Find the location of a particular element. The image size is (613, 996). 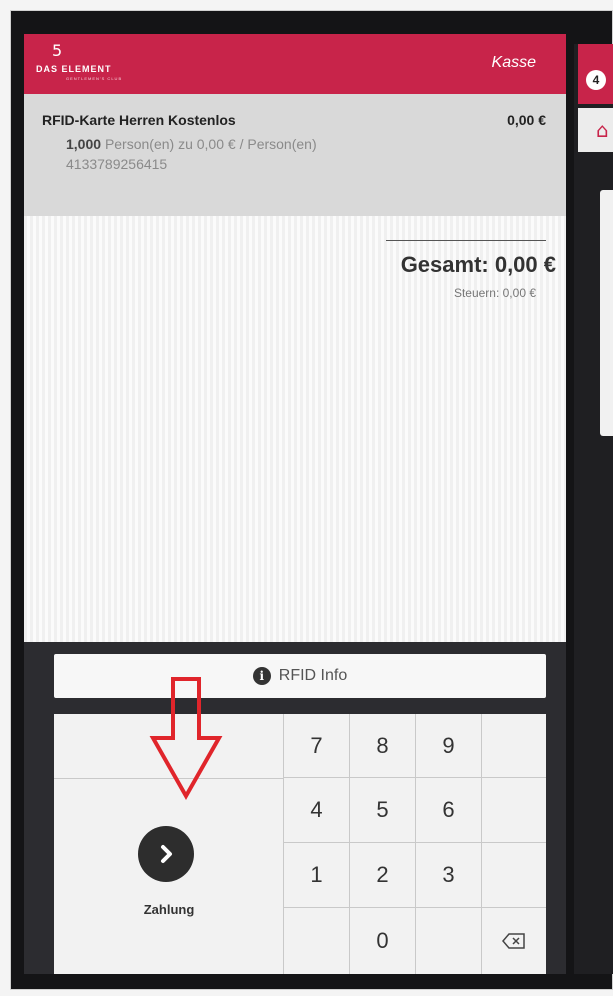

key-2: 2 is located at coordinates (383, 875).